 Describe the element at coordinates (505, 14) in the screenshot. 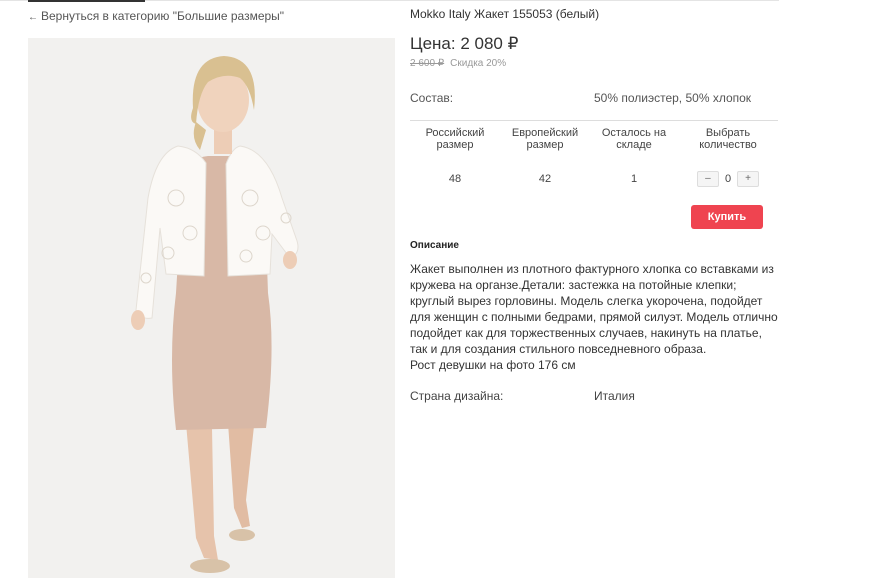

I see `product-title: Mokko Italy Жакет 155053 (белый)` at that location.